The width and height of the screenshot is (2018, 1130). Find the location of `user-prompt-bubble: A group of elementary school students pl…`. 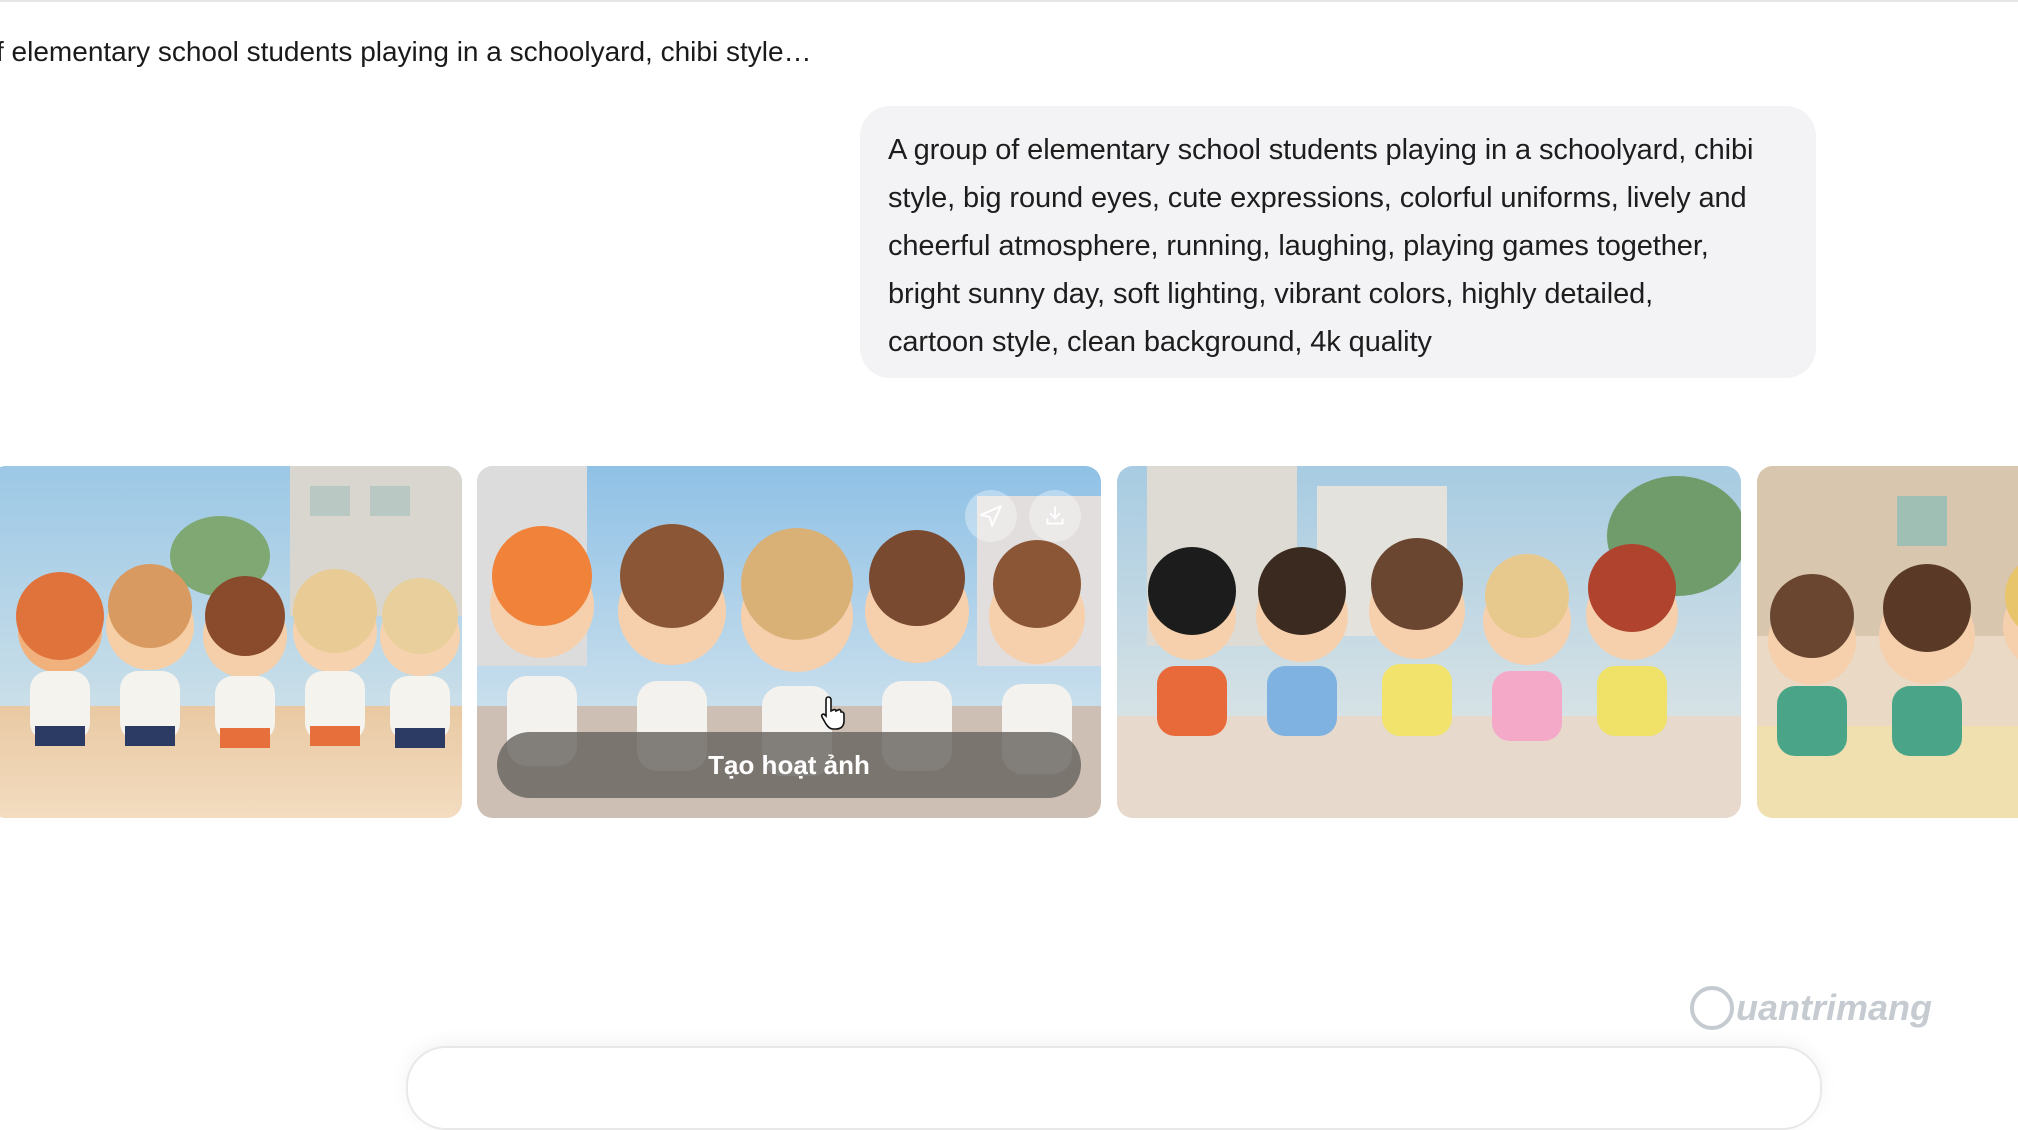

user-prompt-bubble: A group of elementary school students pl… is located at coordinates (1338, 242).